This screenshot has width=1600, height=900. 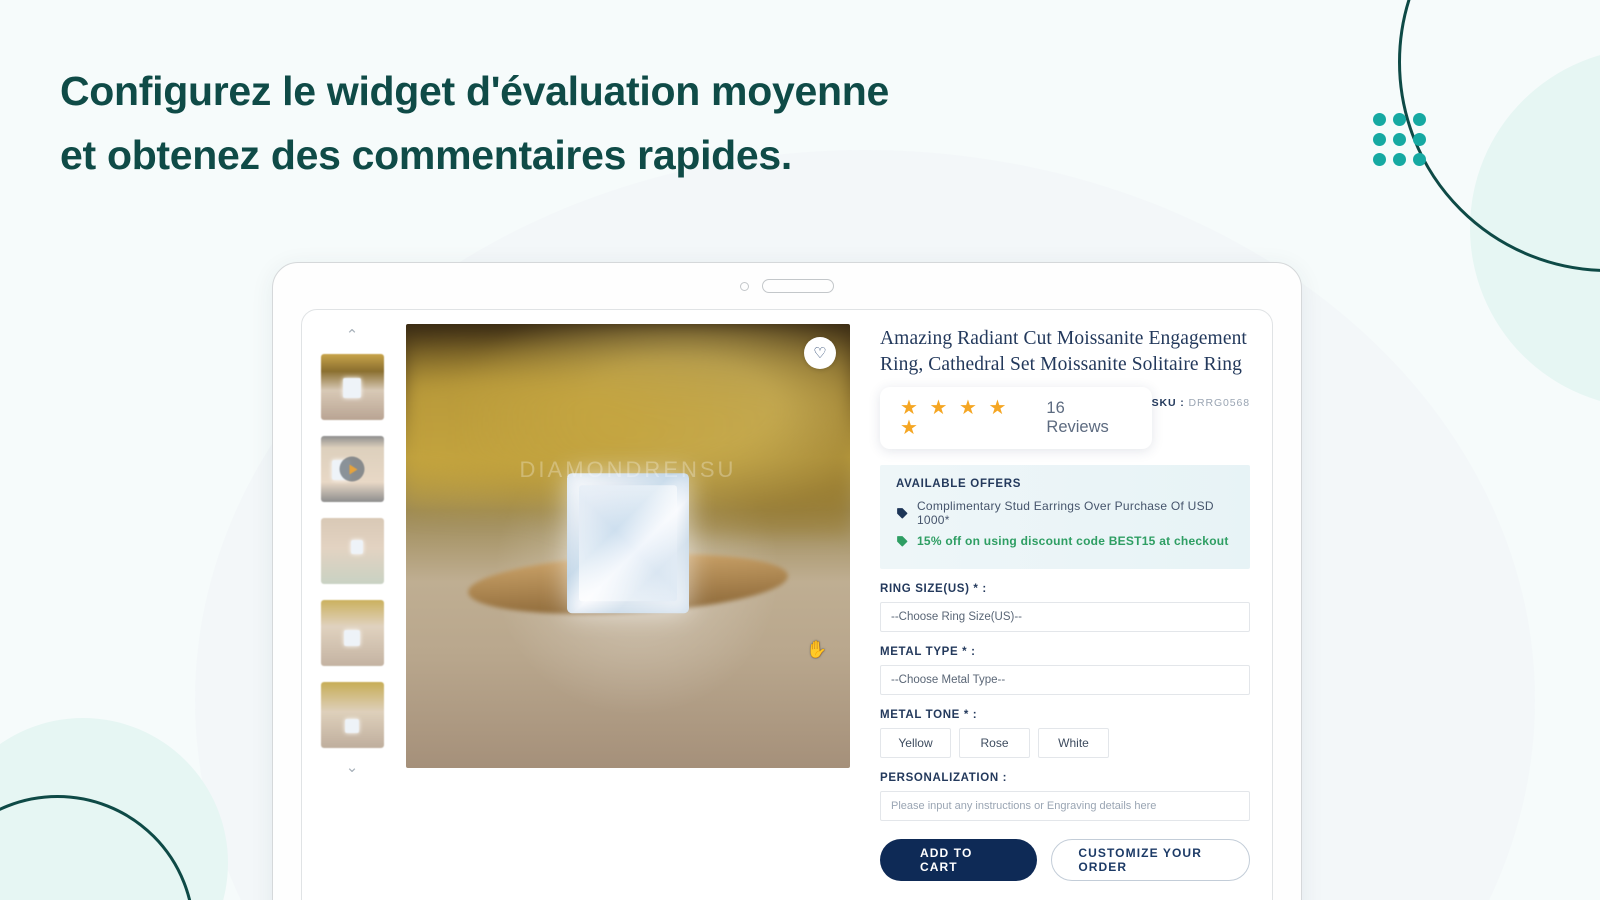 I want to click on action-buttons: ADD TO CART CUSTOMIZE YOUR ORDER, so click(x=1065, y=859).